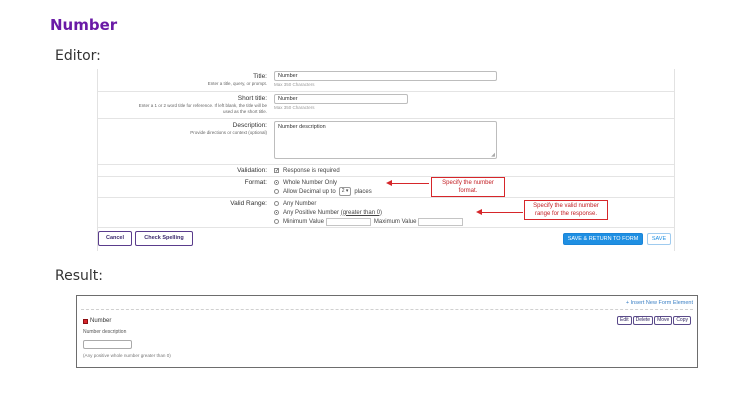  What do you see at coordinates (302, 127) in the screenshot?
I see `description-text: Number description` at bounding box center [302, 127].